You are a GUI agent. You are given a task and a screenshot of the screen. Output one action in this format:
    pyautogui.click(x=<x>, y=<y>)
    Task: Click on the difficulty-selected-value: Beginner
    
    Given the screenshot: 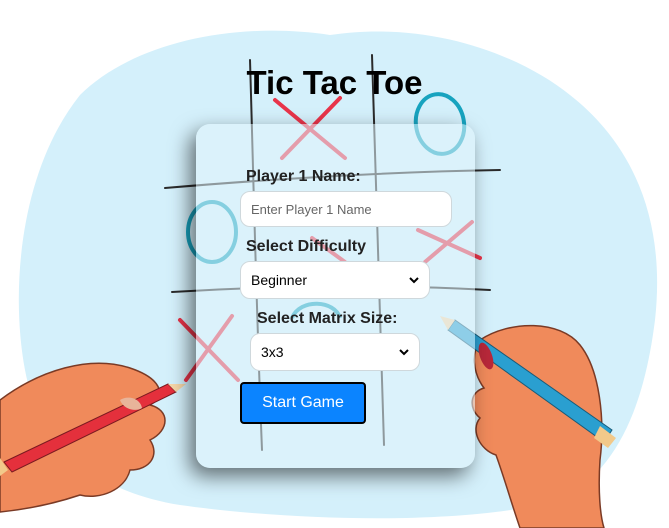 What is the action you would take?
    pyautogui.click(x=279, y=280)
    